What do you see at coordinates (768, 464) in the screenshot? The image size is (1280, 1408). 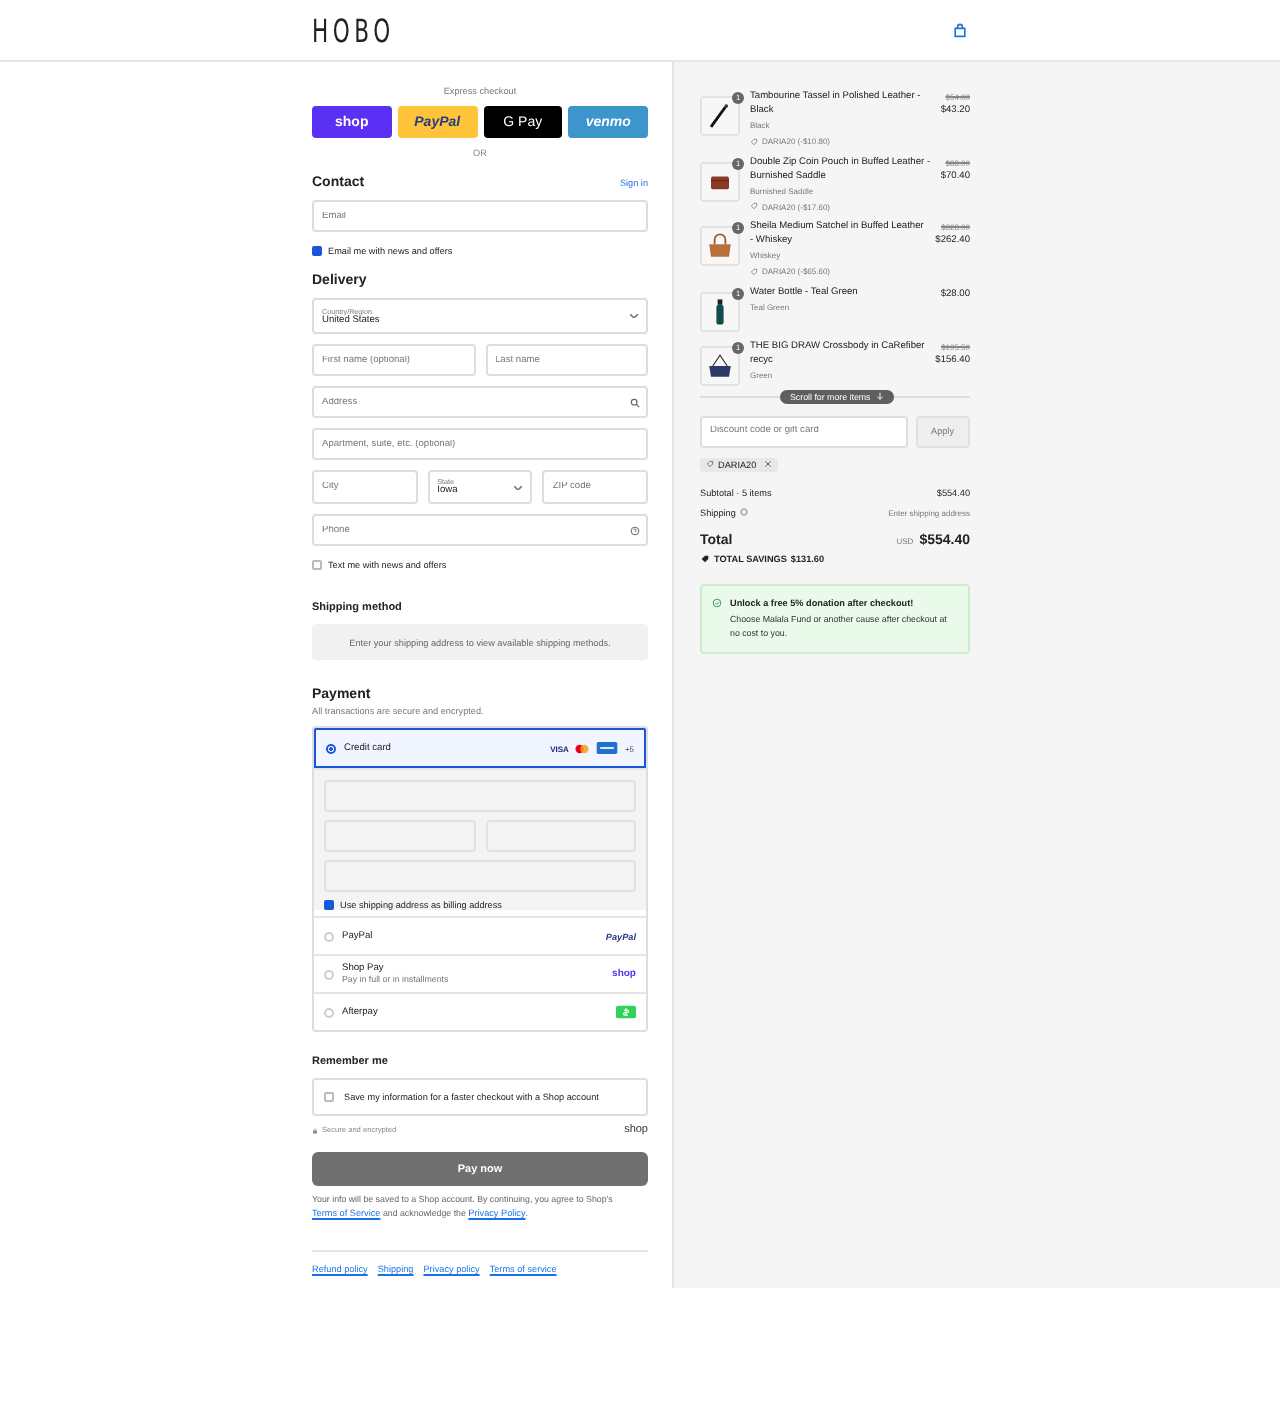 I see `remove-icon` at bounding box center [768, 464].